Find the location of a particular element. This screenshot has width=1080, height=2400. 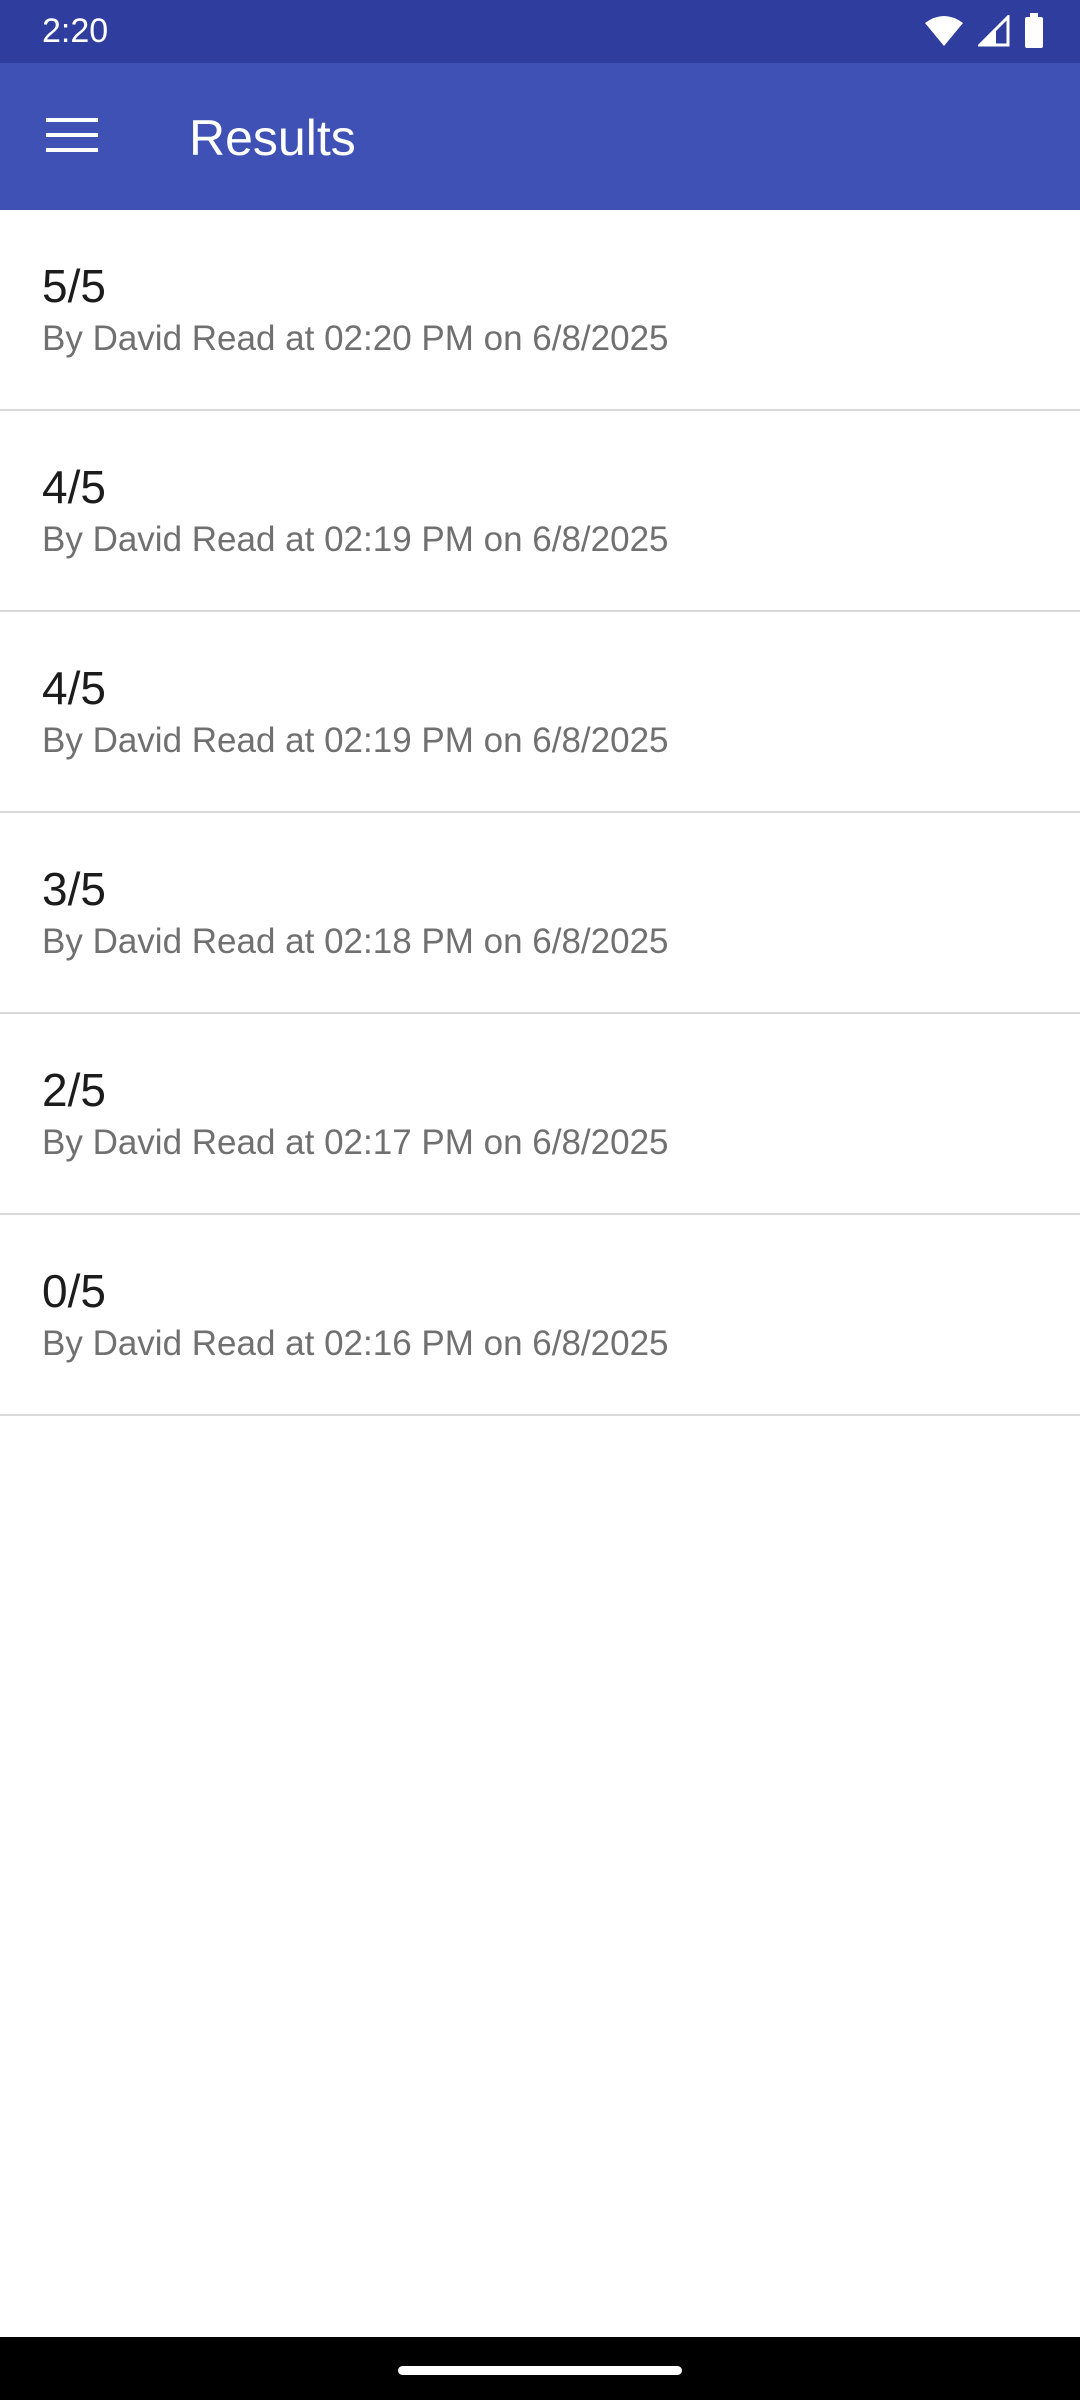

wifi-icon is located at coordinates (944, 31).